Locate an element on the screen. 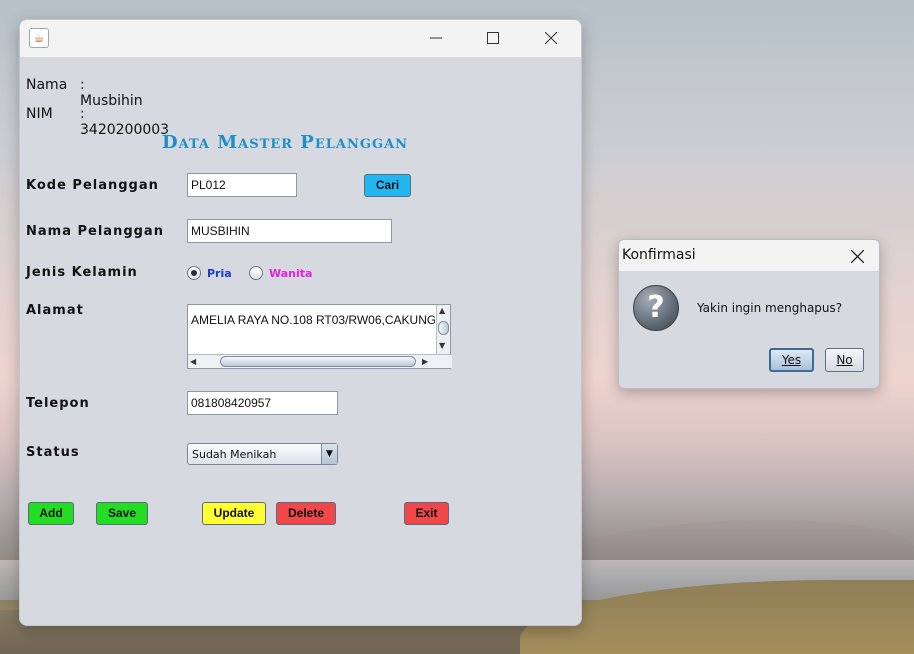 This screenshot has width=914, height=654. dialog-title: Konfirmasi is located at coordinates (659, 255).